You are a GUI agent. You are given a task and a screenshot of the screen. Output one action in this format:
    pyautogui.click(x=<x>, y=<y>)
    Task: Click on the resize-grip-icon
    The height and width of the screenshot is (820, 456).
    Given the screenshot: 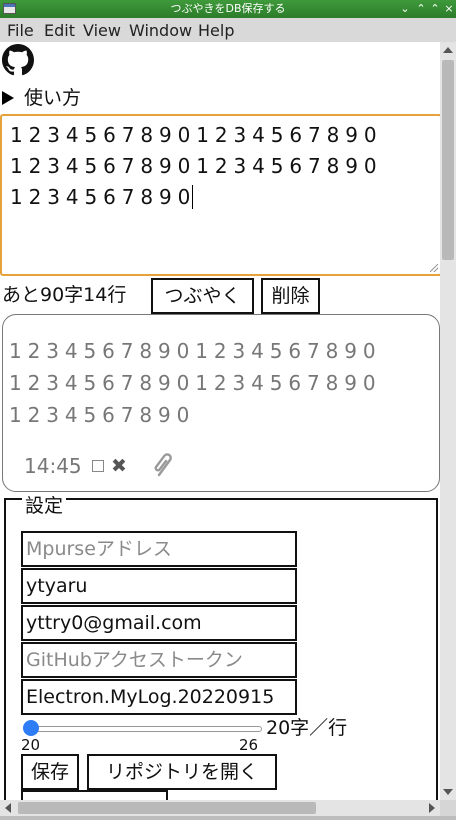 What is the action you would take?
    pyautogui.click(x=434, y=268)
    